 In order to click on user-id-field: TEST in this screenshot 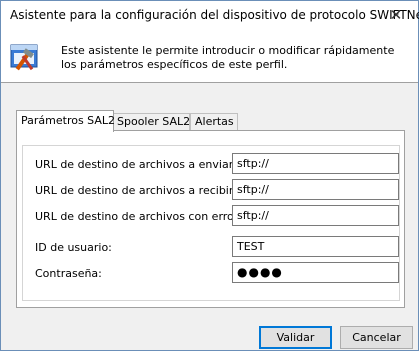, I will do `click(315, 246)`.